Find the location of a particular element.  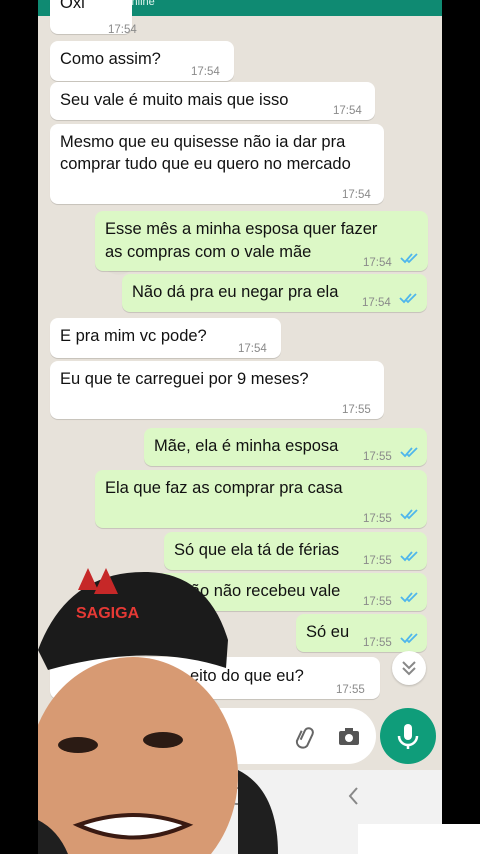

message-text: E pra mim vc pode? is located at coordinates (133, 336).